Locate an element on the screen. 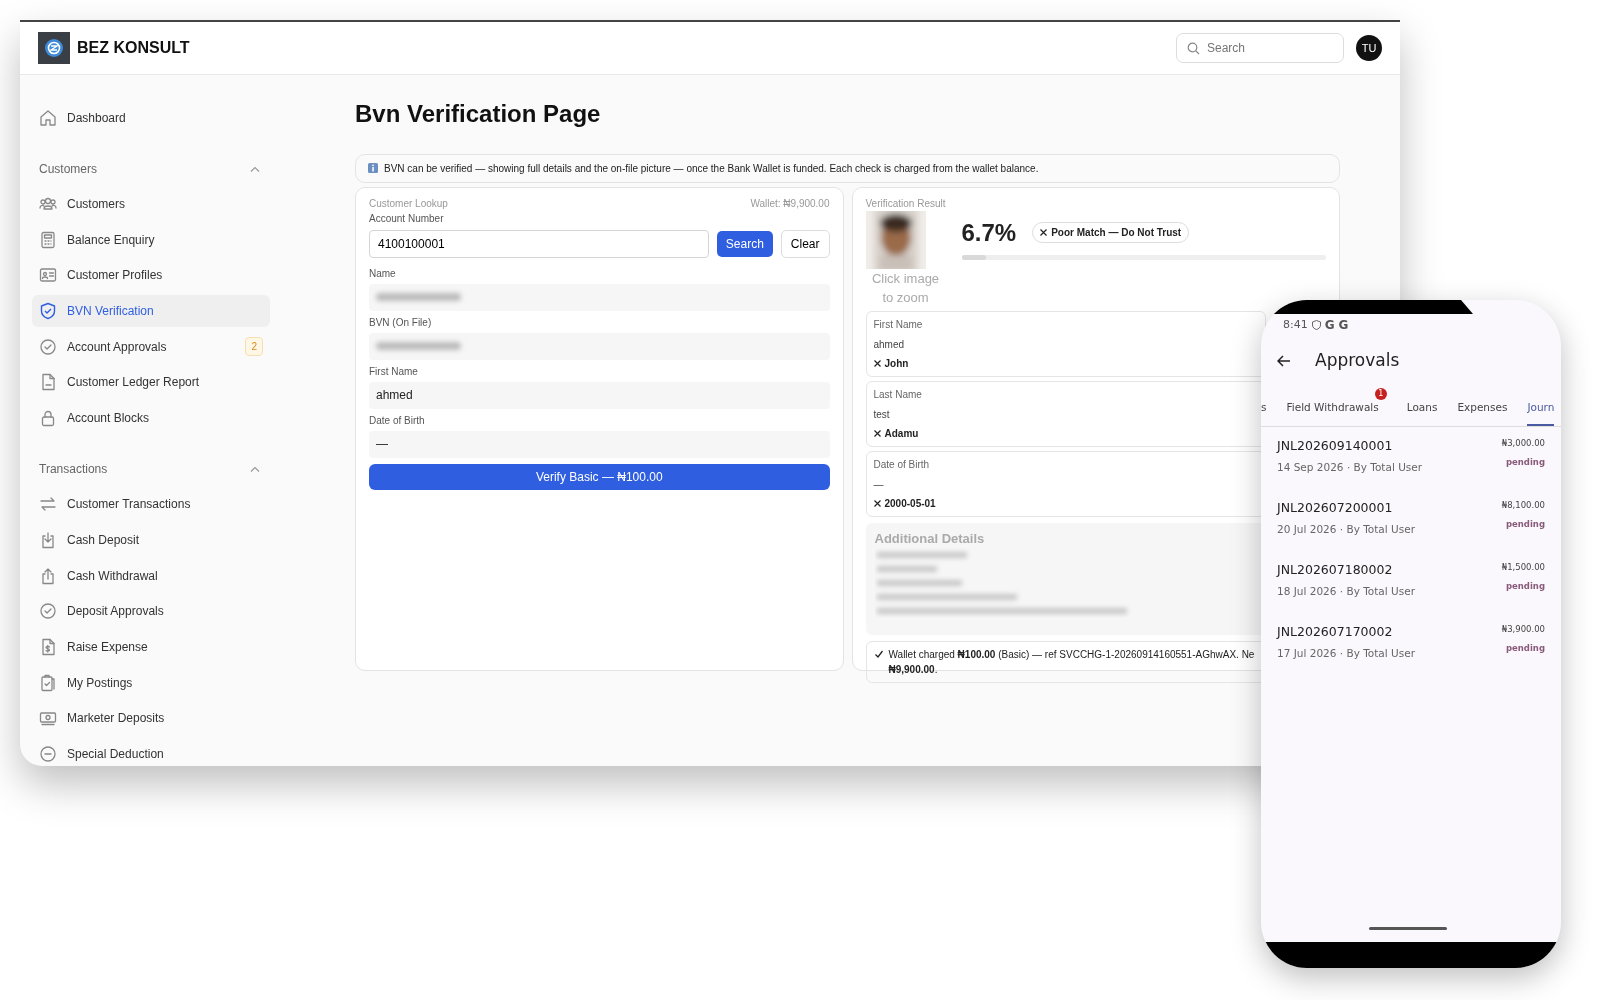 The image size is (1600, 1000). brand-name: BEZ KONSULT is located at coordinates (133, 48).